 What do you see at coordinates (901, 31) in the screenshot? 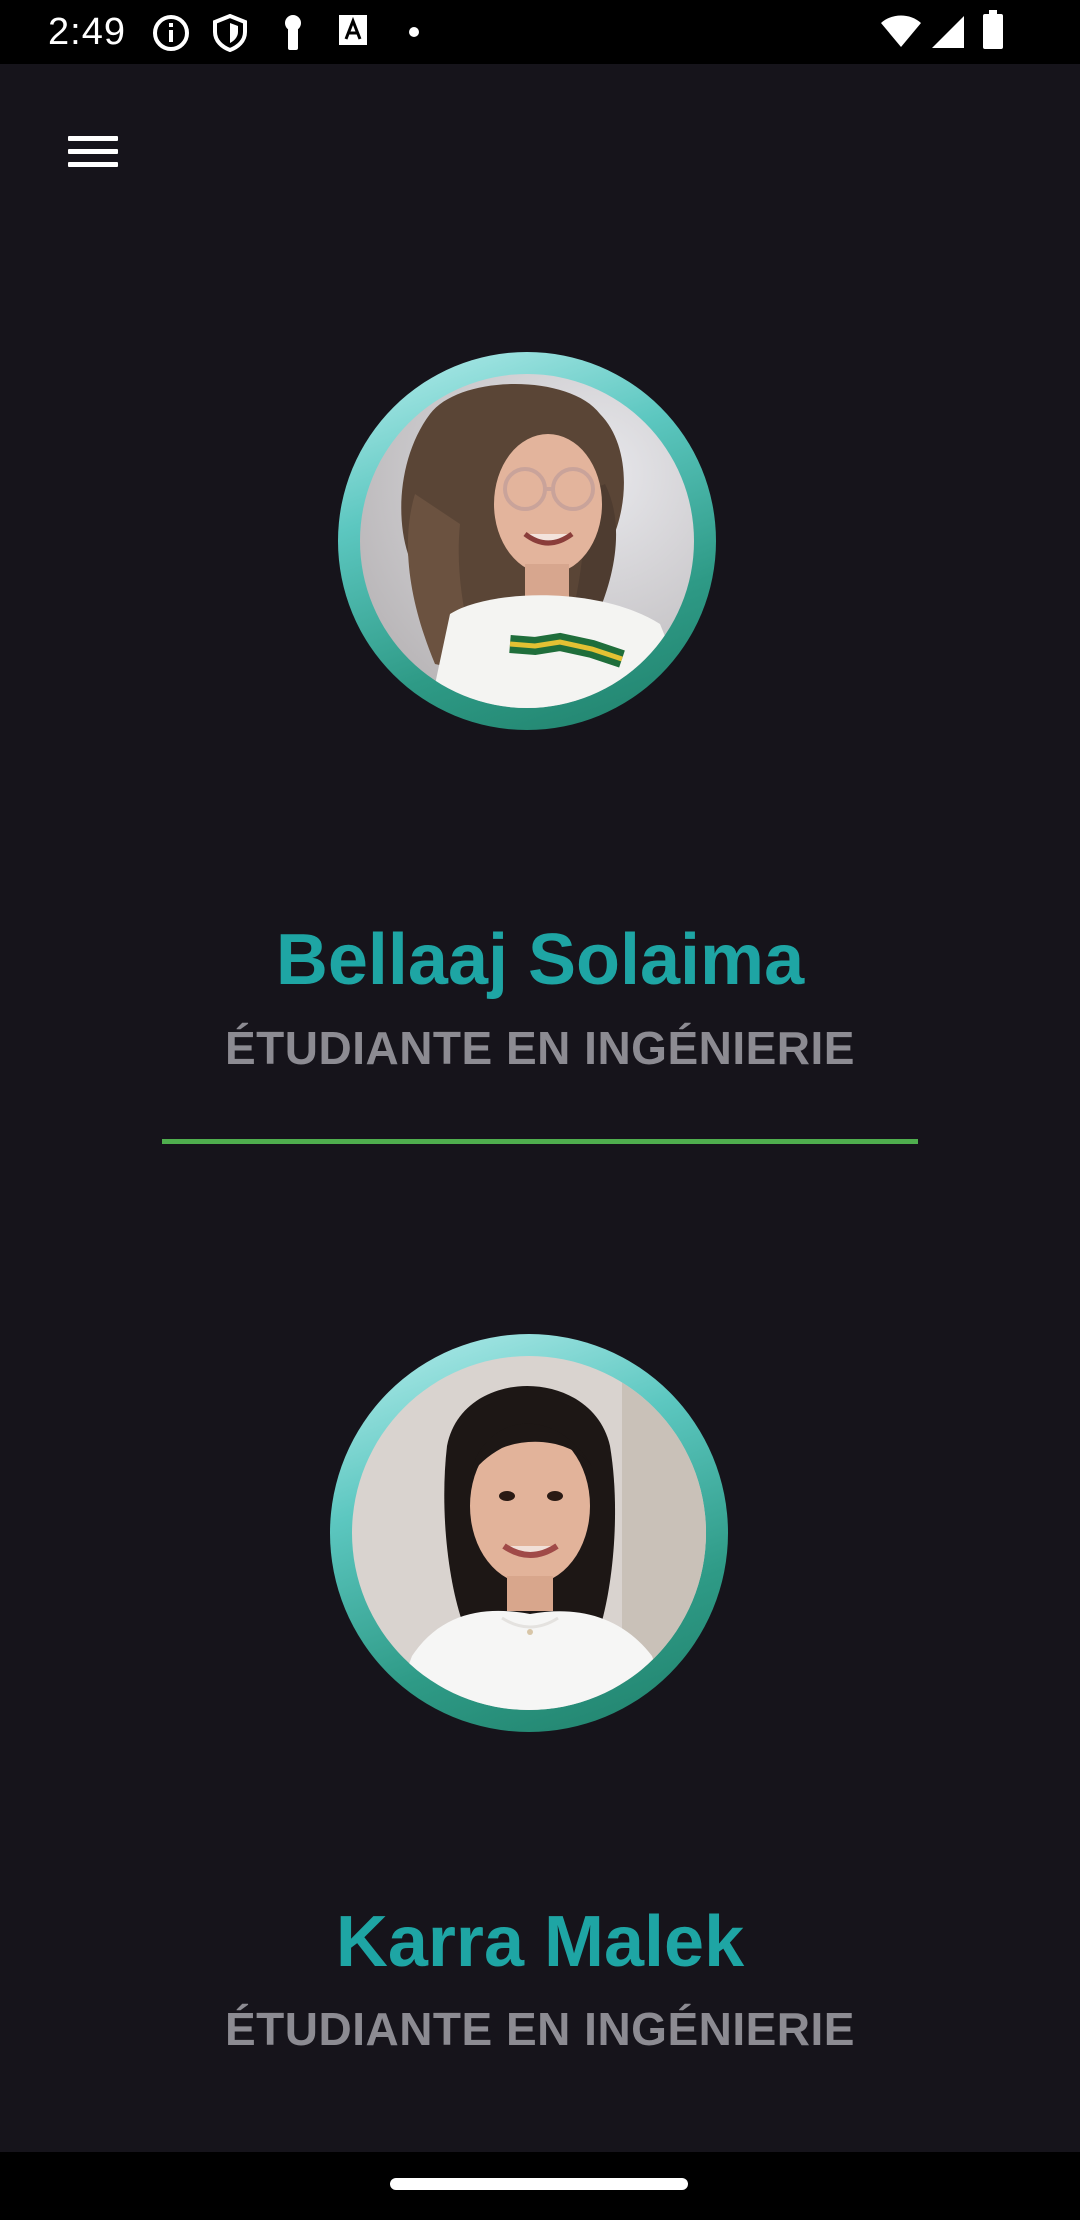
I see `wifi-icon` at bounding box center [901, 31].